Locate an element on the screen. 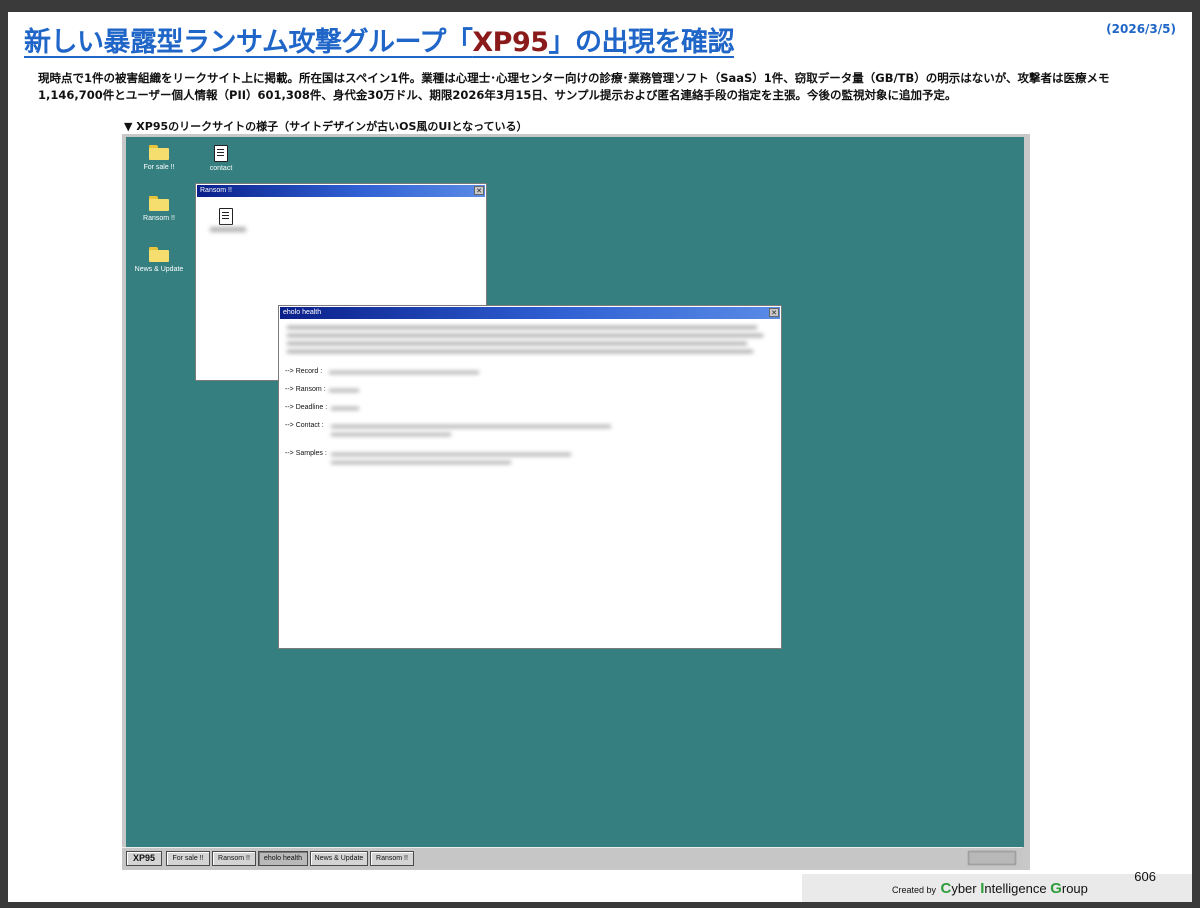 The width and height of the screenshot is (1200, 908). start-button: XP95 is located at coordinates (144, 858).